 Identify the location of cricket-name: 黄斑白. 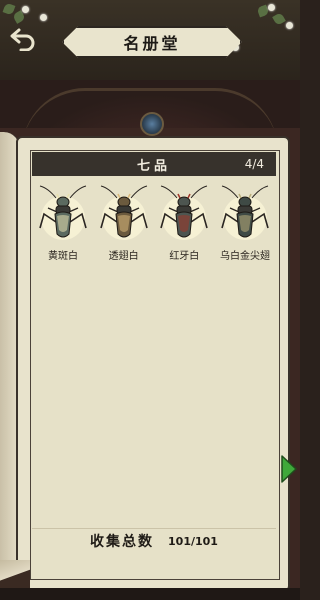
(63, 256).